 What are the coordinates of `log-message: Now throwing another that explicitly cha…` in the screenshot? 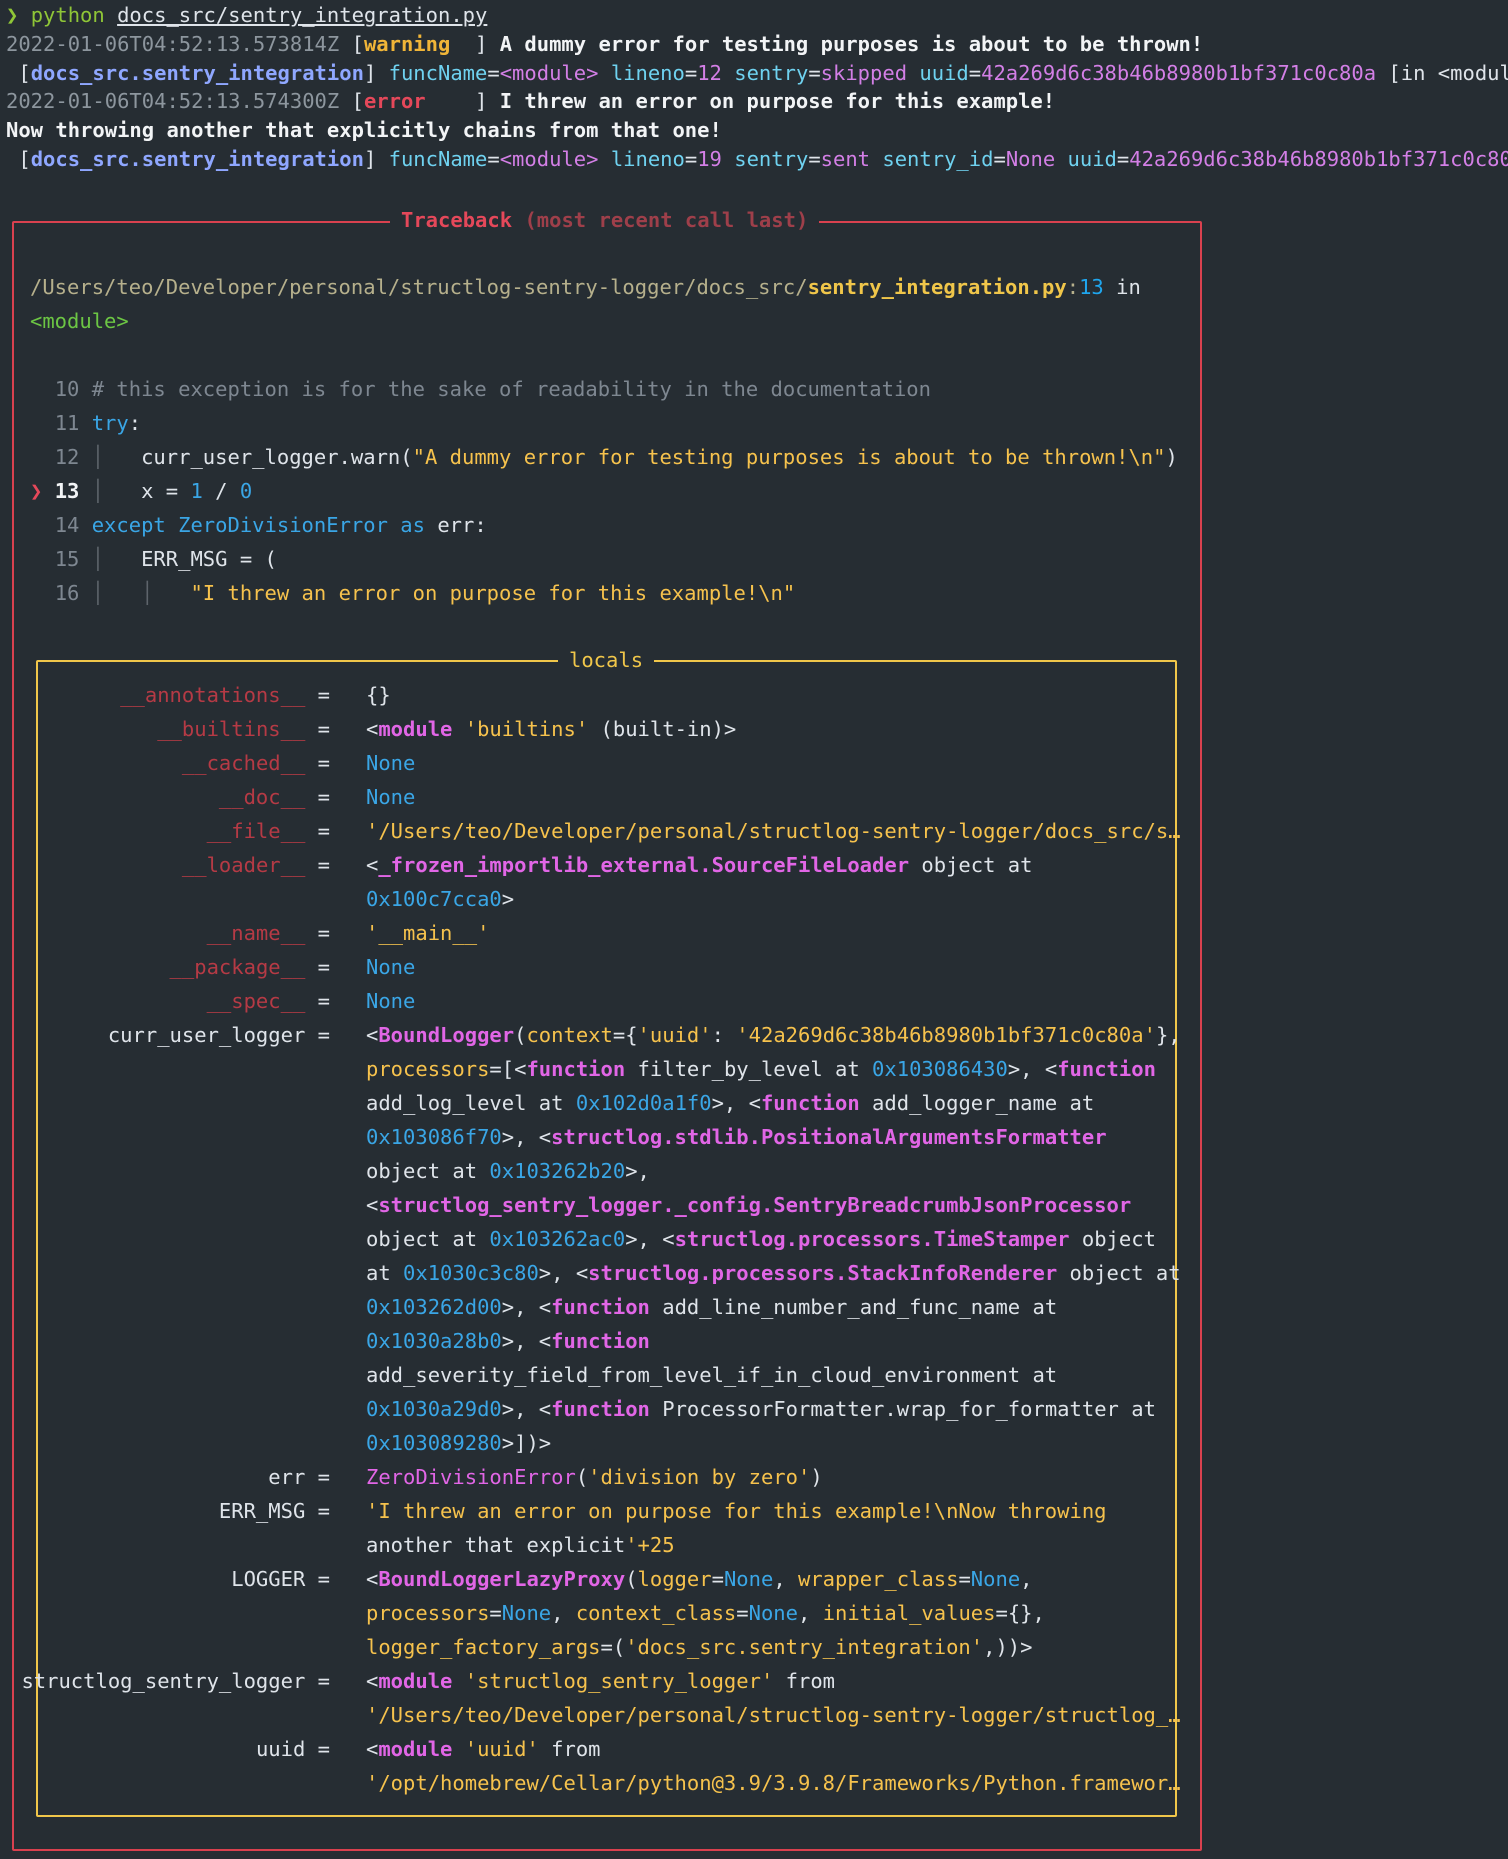 It's located at (364, 130).